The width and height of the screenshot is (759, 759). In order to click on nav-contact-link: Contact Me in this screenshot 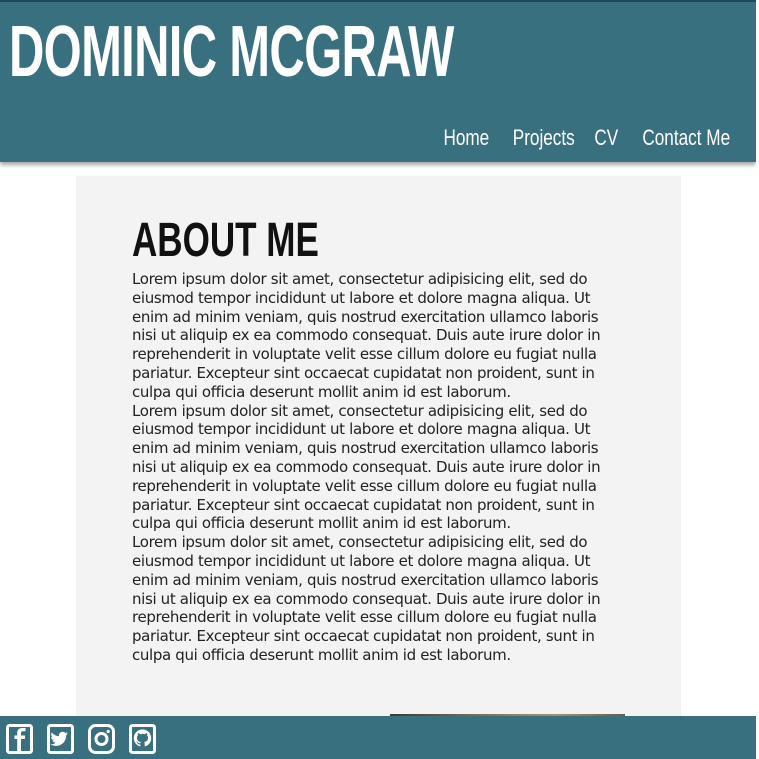, I will do `click(686, 138)`.